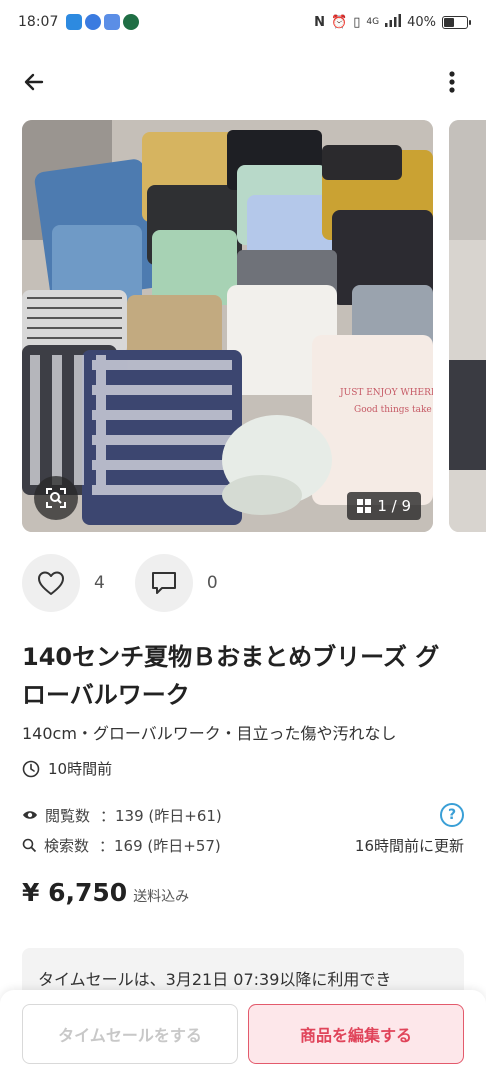 This screenshot has height=1080, width=486. I want to click on like-button, so click(51, 583).